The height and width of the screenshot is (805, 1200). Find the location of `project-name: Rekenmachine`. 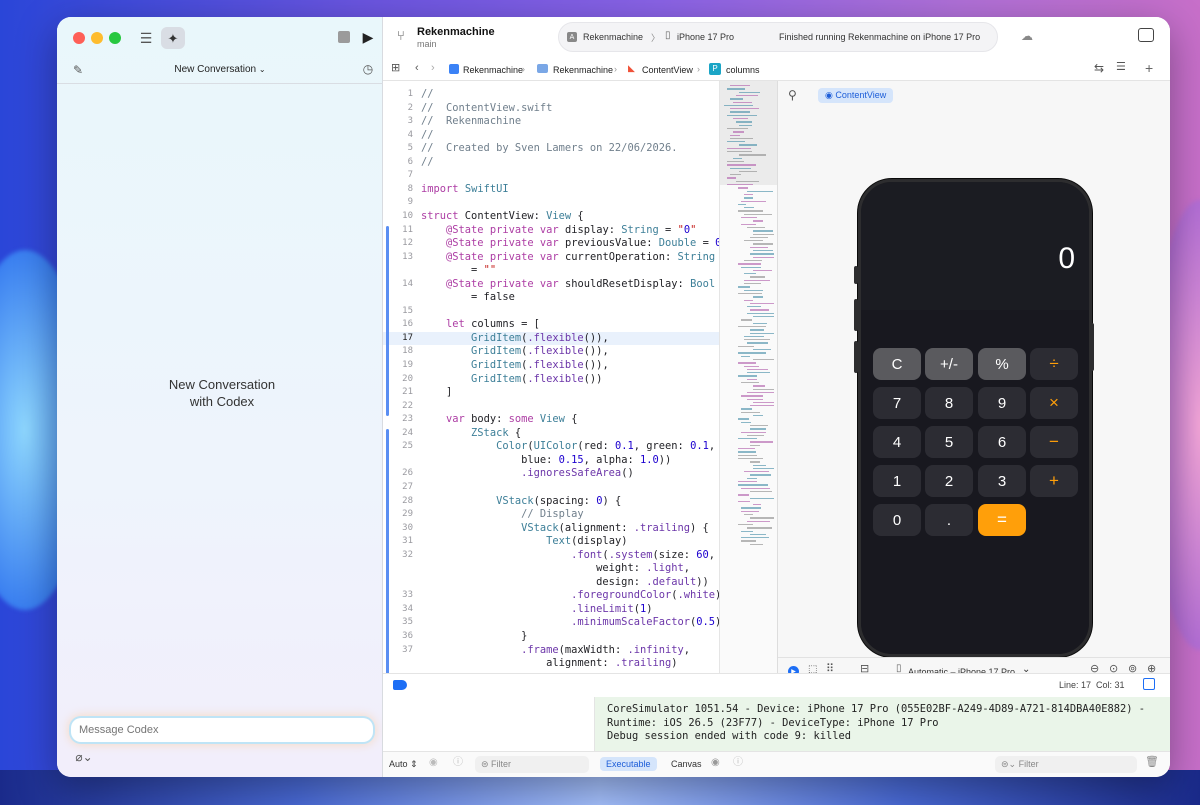

project-name: Rekenmachine is located at coordinates (456, 32).